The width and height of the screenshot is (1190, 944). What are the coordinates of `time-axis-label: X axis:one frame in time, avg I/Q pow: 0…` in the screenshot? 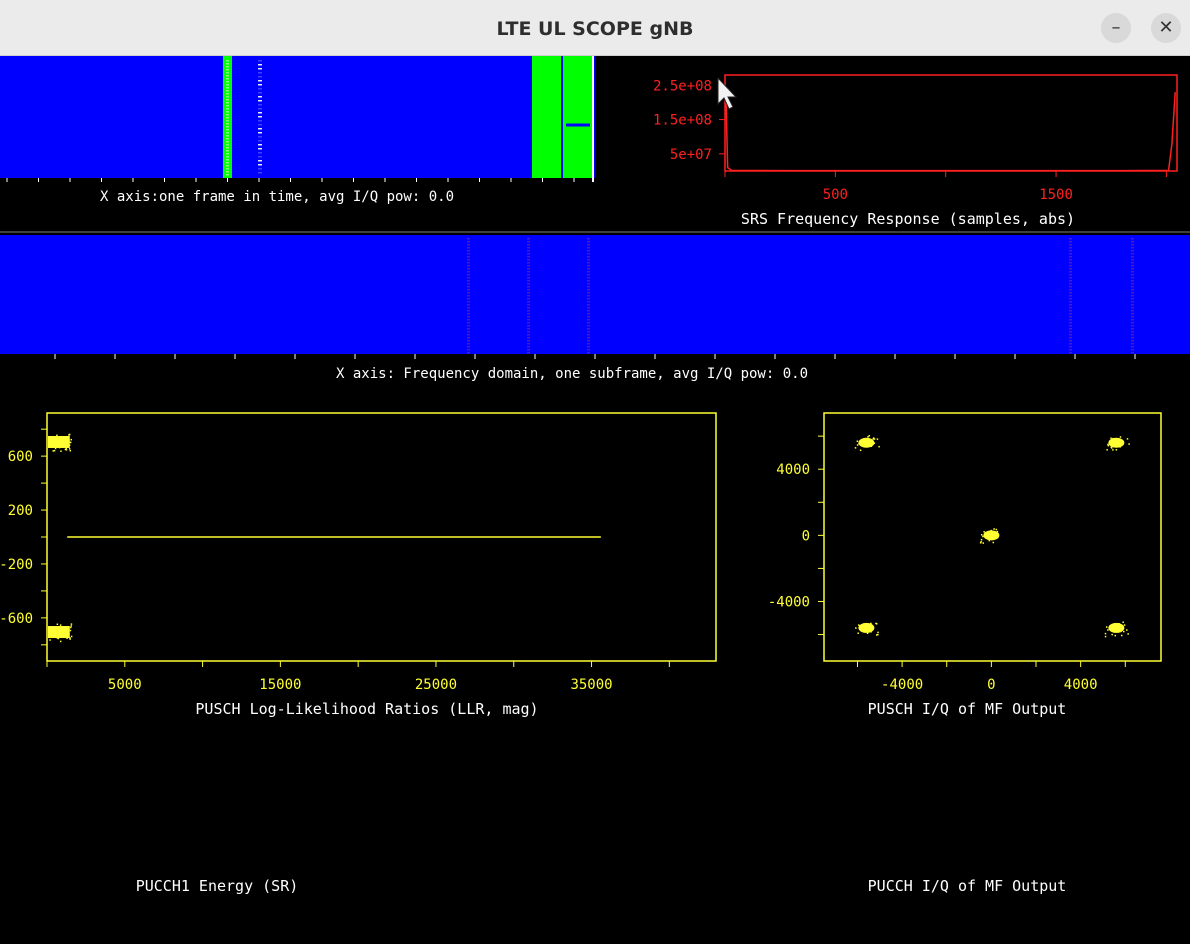 It's located at (277, 197).